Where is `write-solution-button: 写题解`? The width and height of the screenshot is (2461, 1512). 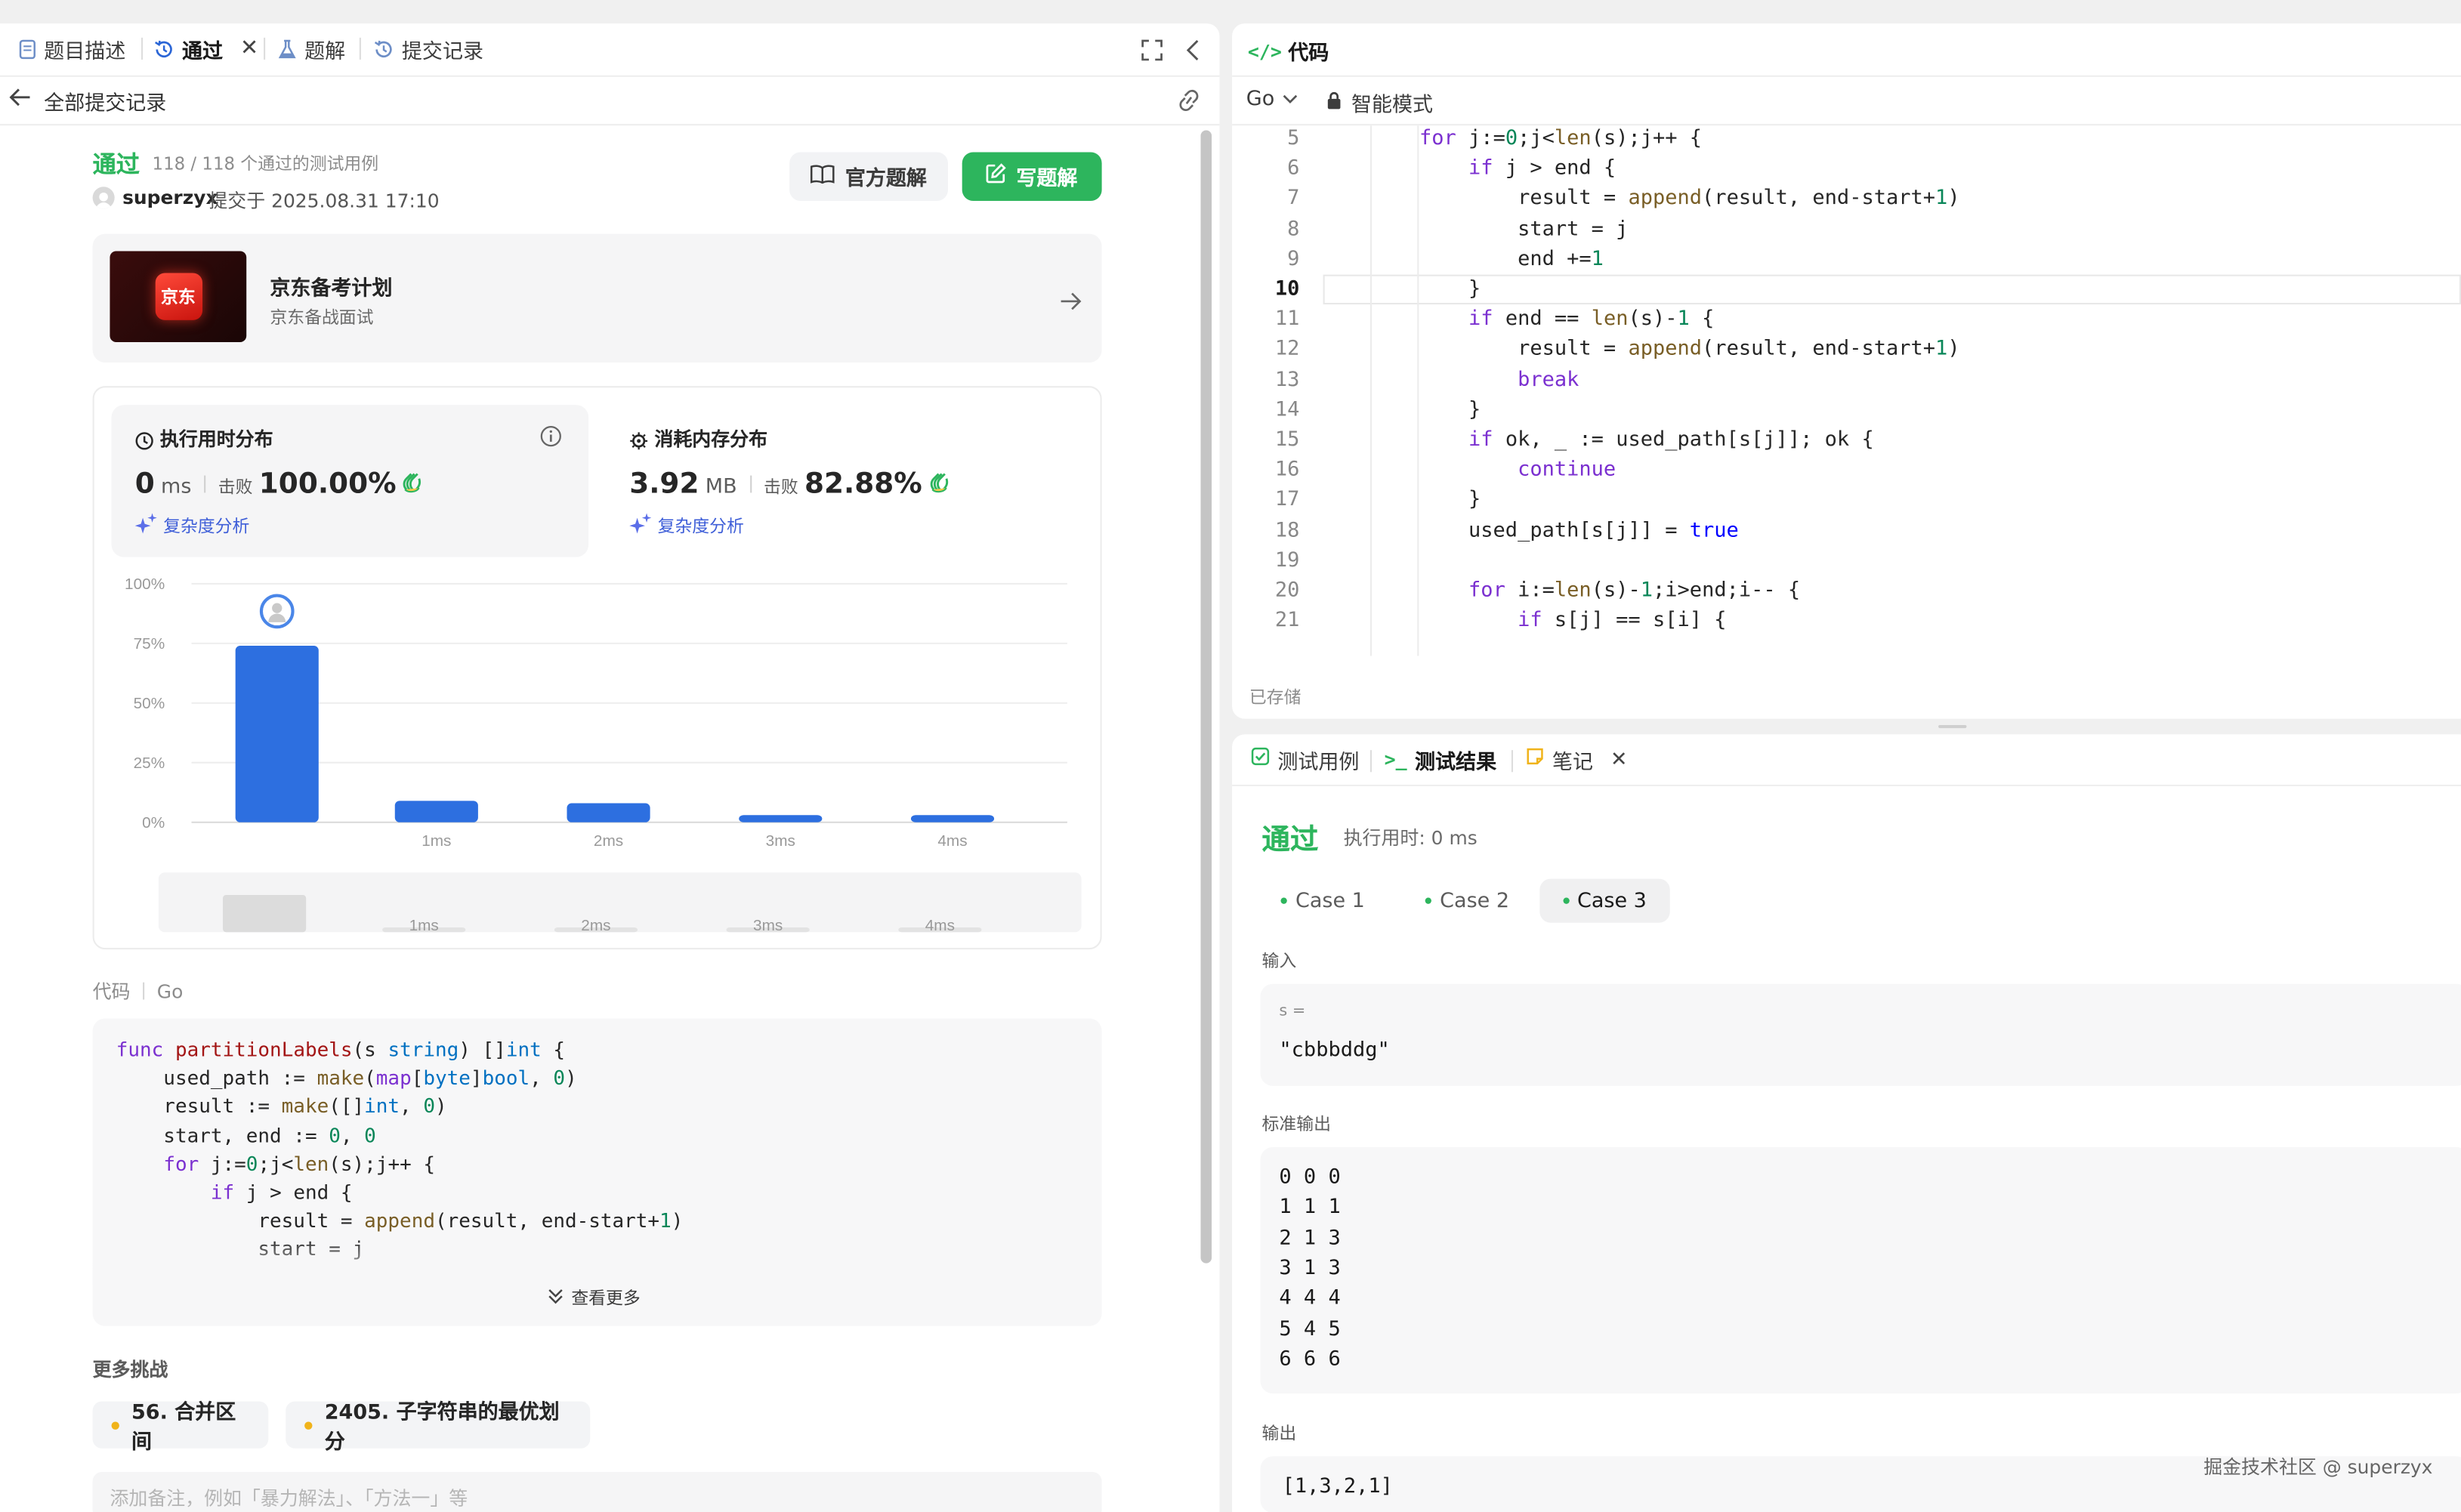
write-solution-button: 写题解 is located at coordinates (1032, 176).